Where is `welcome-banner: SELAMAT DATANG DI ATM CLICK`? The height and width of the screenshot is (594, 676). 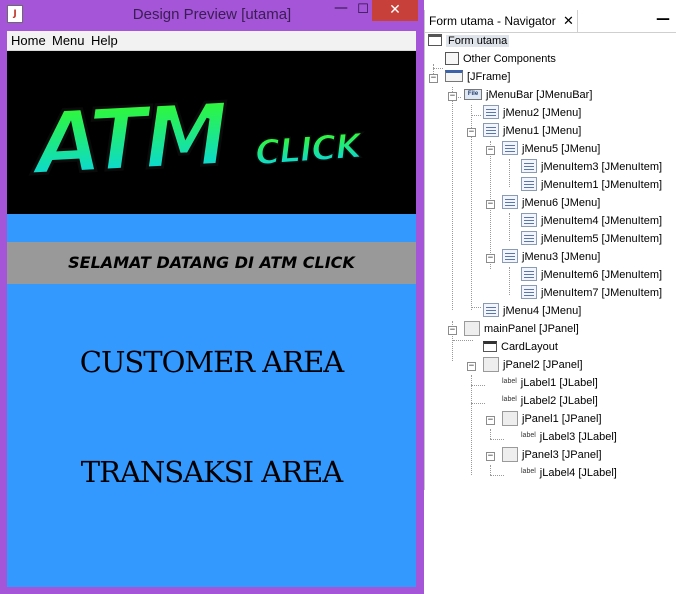 welcome-banner: SELAMAT DATANG DI ATM CLICK is located at coordinates (211, 263).